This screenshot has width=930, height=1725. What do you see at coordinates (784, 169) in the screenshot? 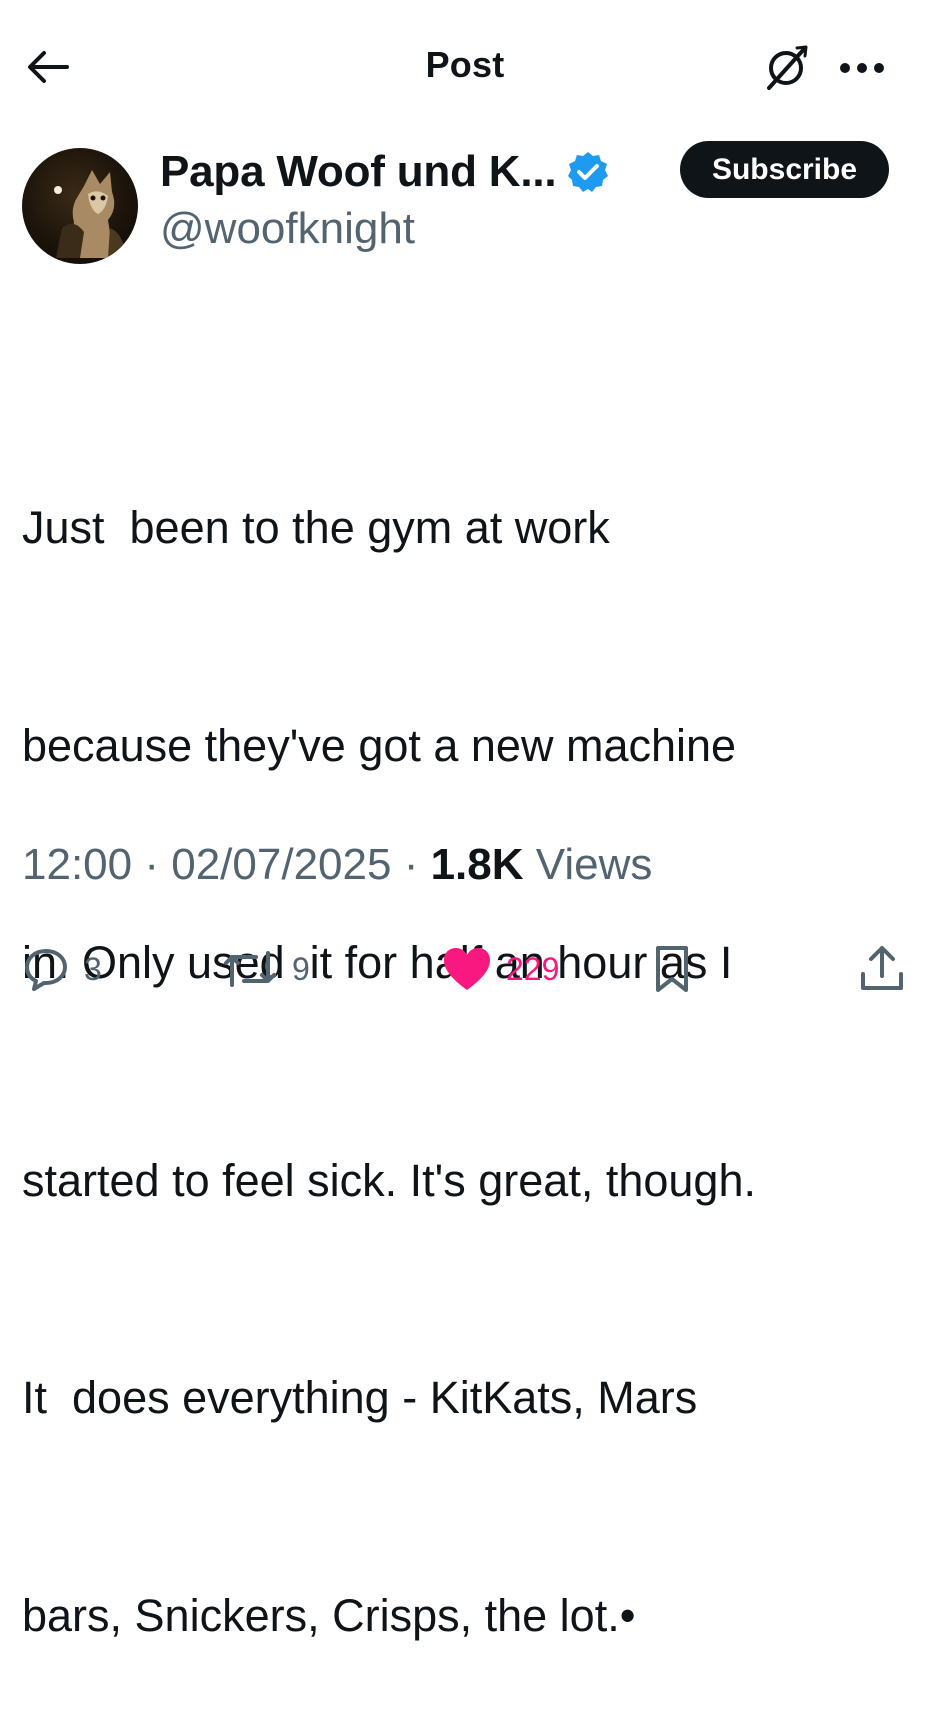
I see `subscribe-button: Subscribe` at bounding box center [784, 169].